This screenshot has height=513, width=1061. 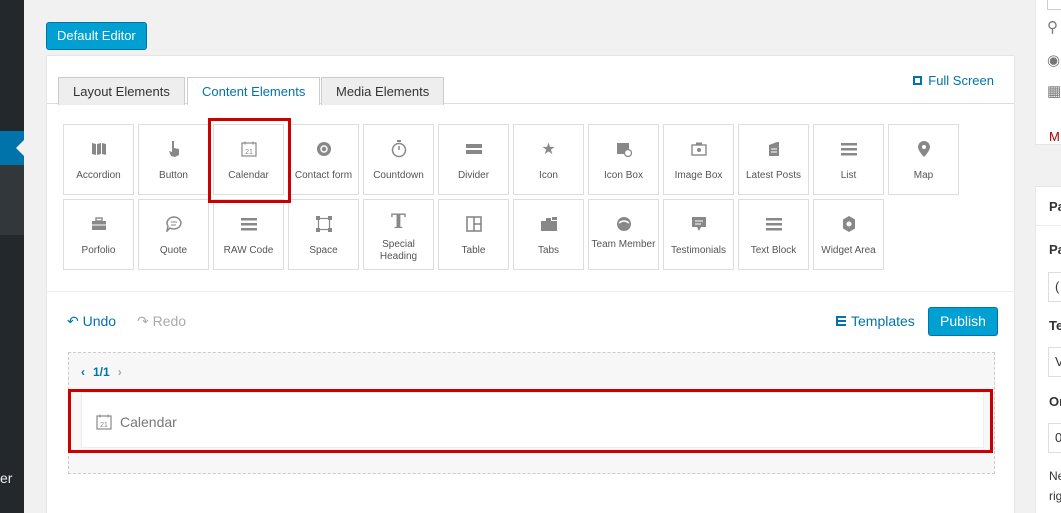 What do you see at coordinates (918, 80) in the screenshot?
I see `fullscreen-icon` at bounding box center [918, 80].